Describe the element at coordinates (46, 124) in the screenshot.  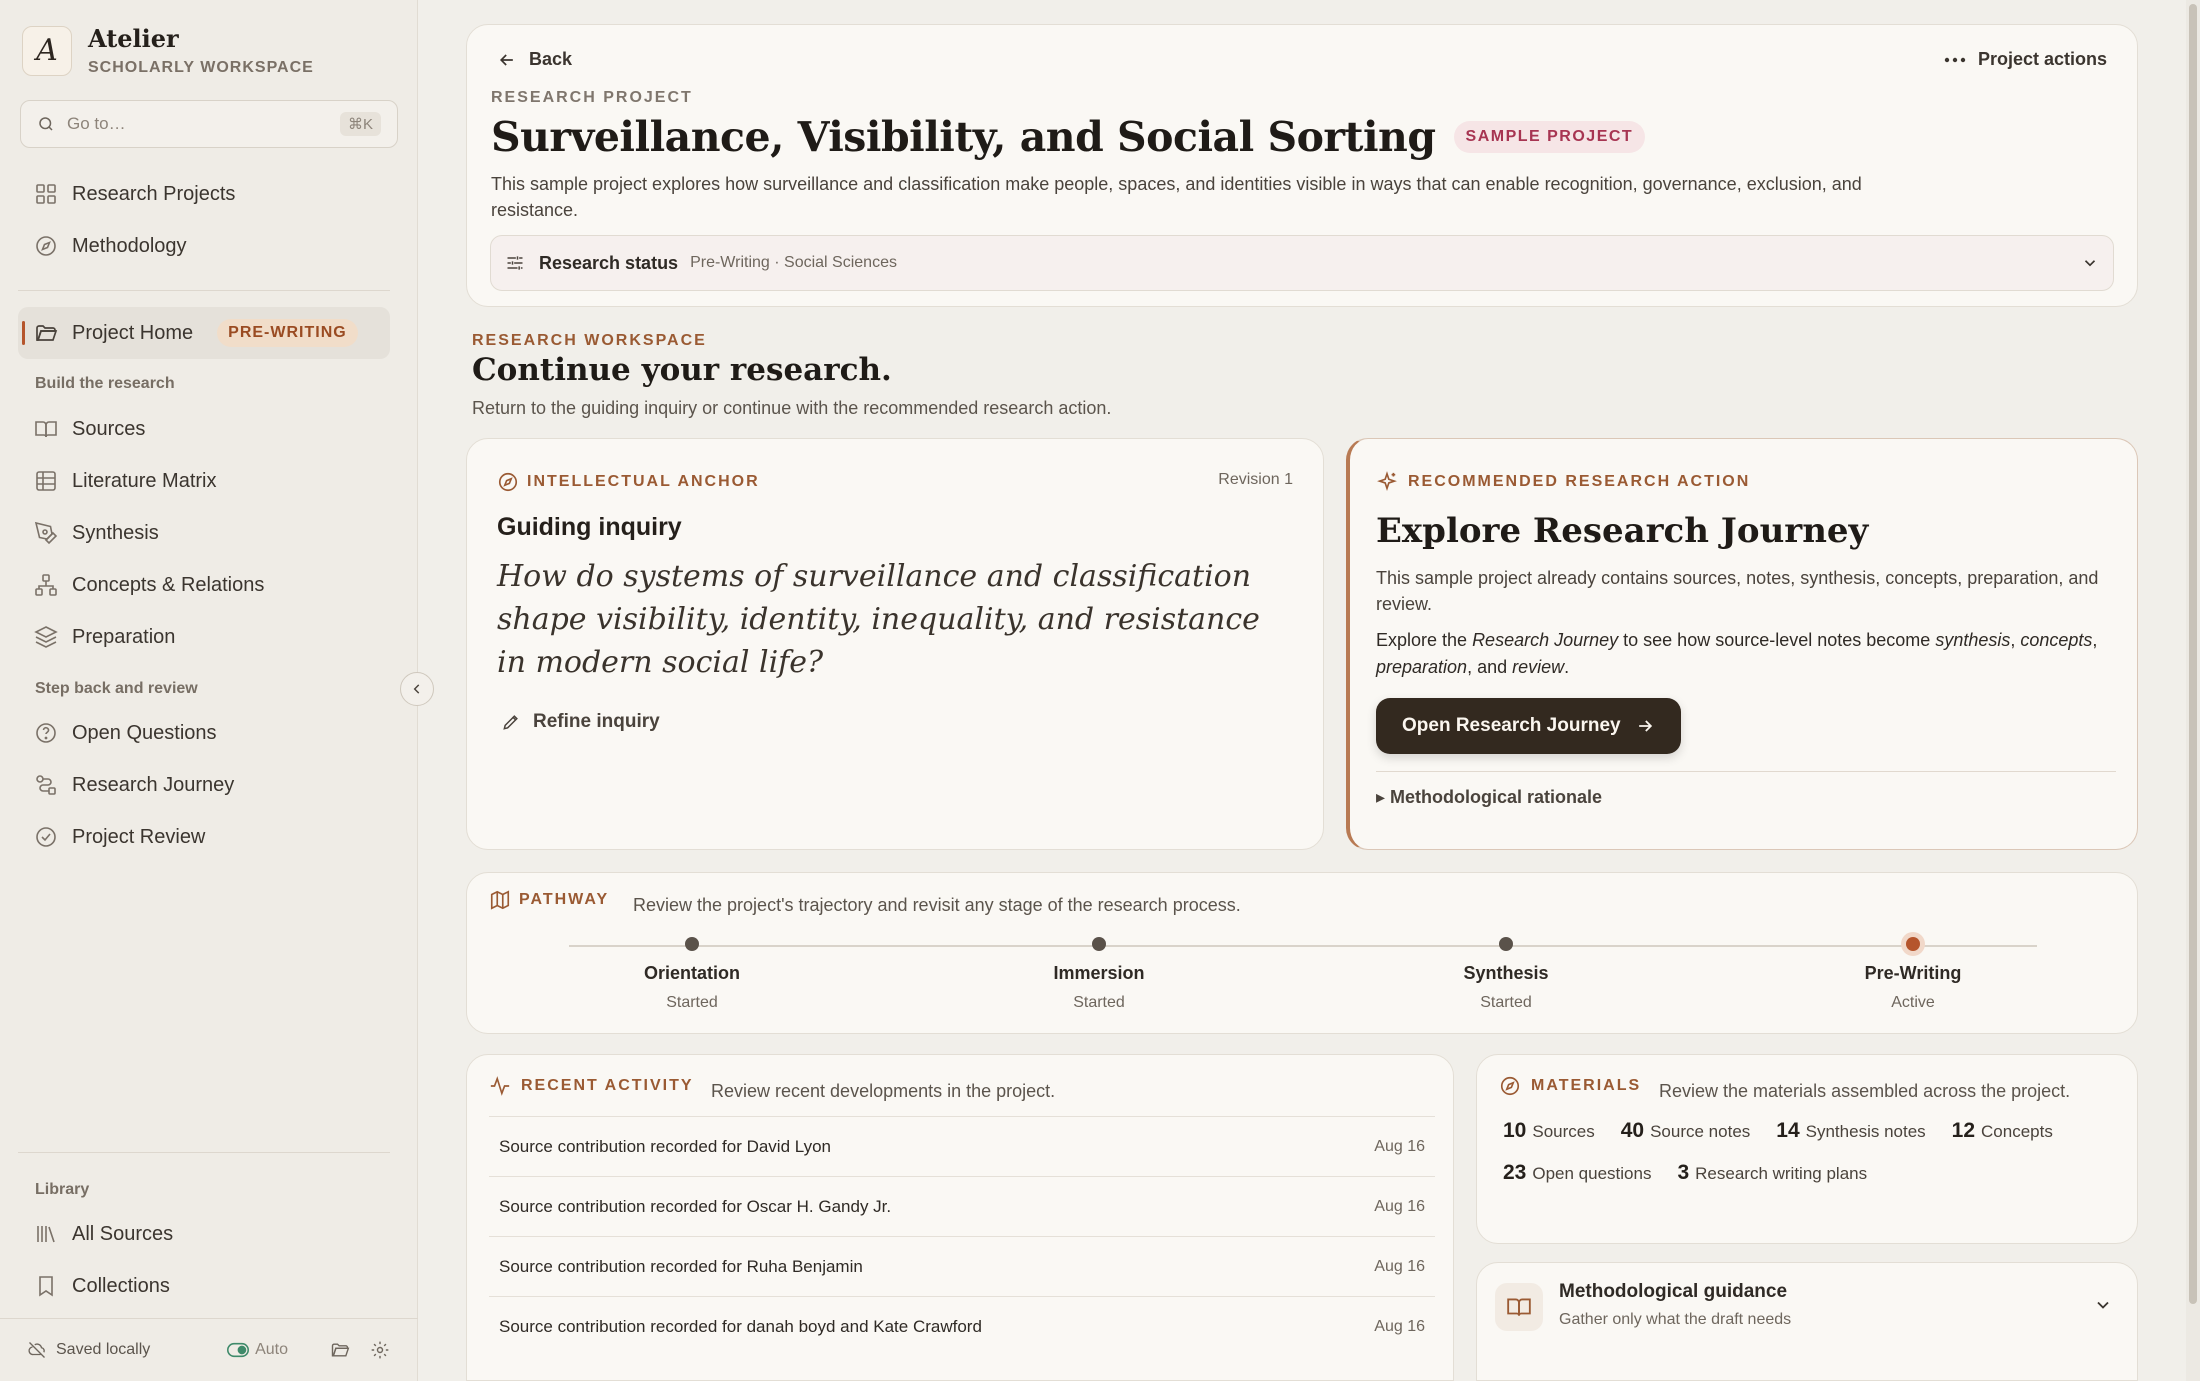
I see `search-icon` at that location.